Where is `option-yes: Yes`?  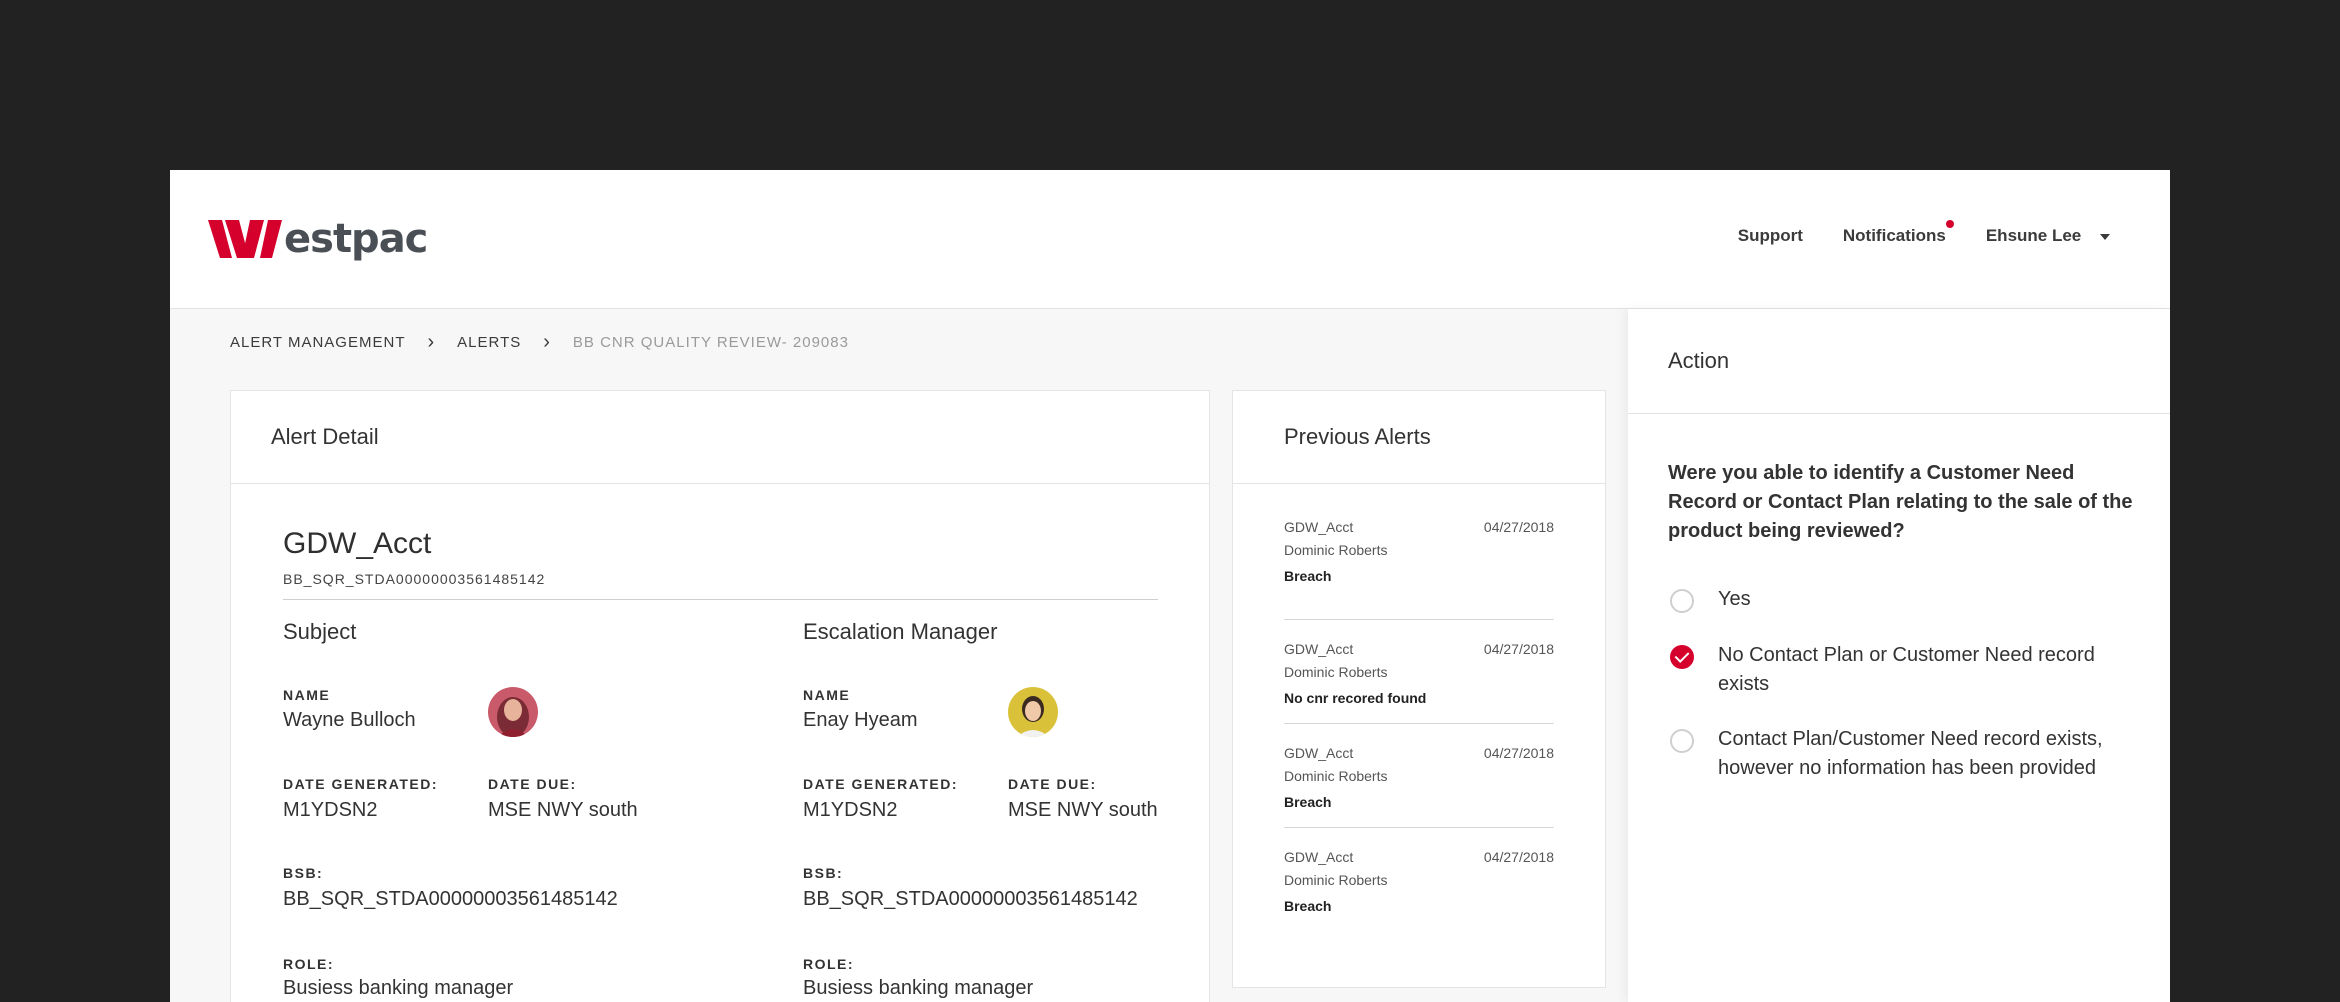 option-yes: Yes is located at coordinates (1899, 599).